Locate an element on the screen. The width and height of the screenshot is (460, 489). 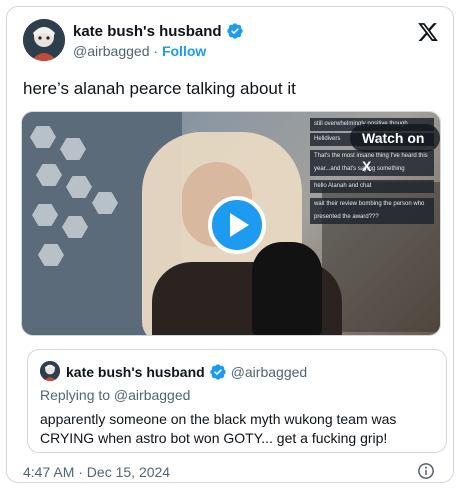
tweet-text: here’s alanah pearce talking about it is located at coordinates (159, 88).